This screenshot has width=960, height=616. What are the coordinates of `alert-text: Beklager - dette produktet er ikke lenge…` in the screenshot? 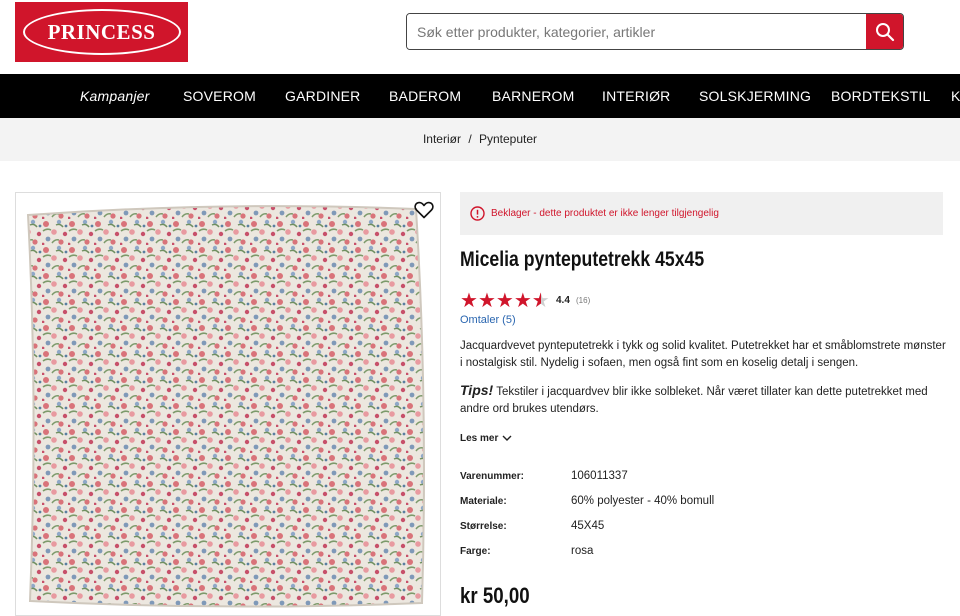 It's located at (605, 213).